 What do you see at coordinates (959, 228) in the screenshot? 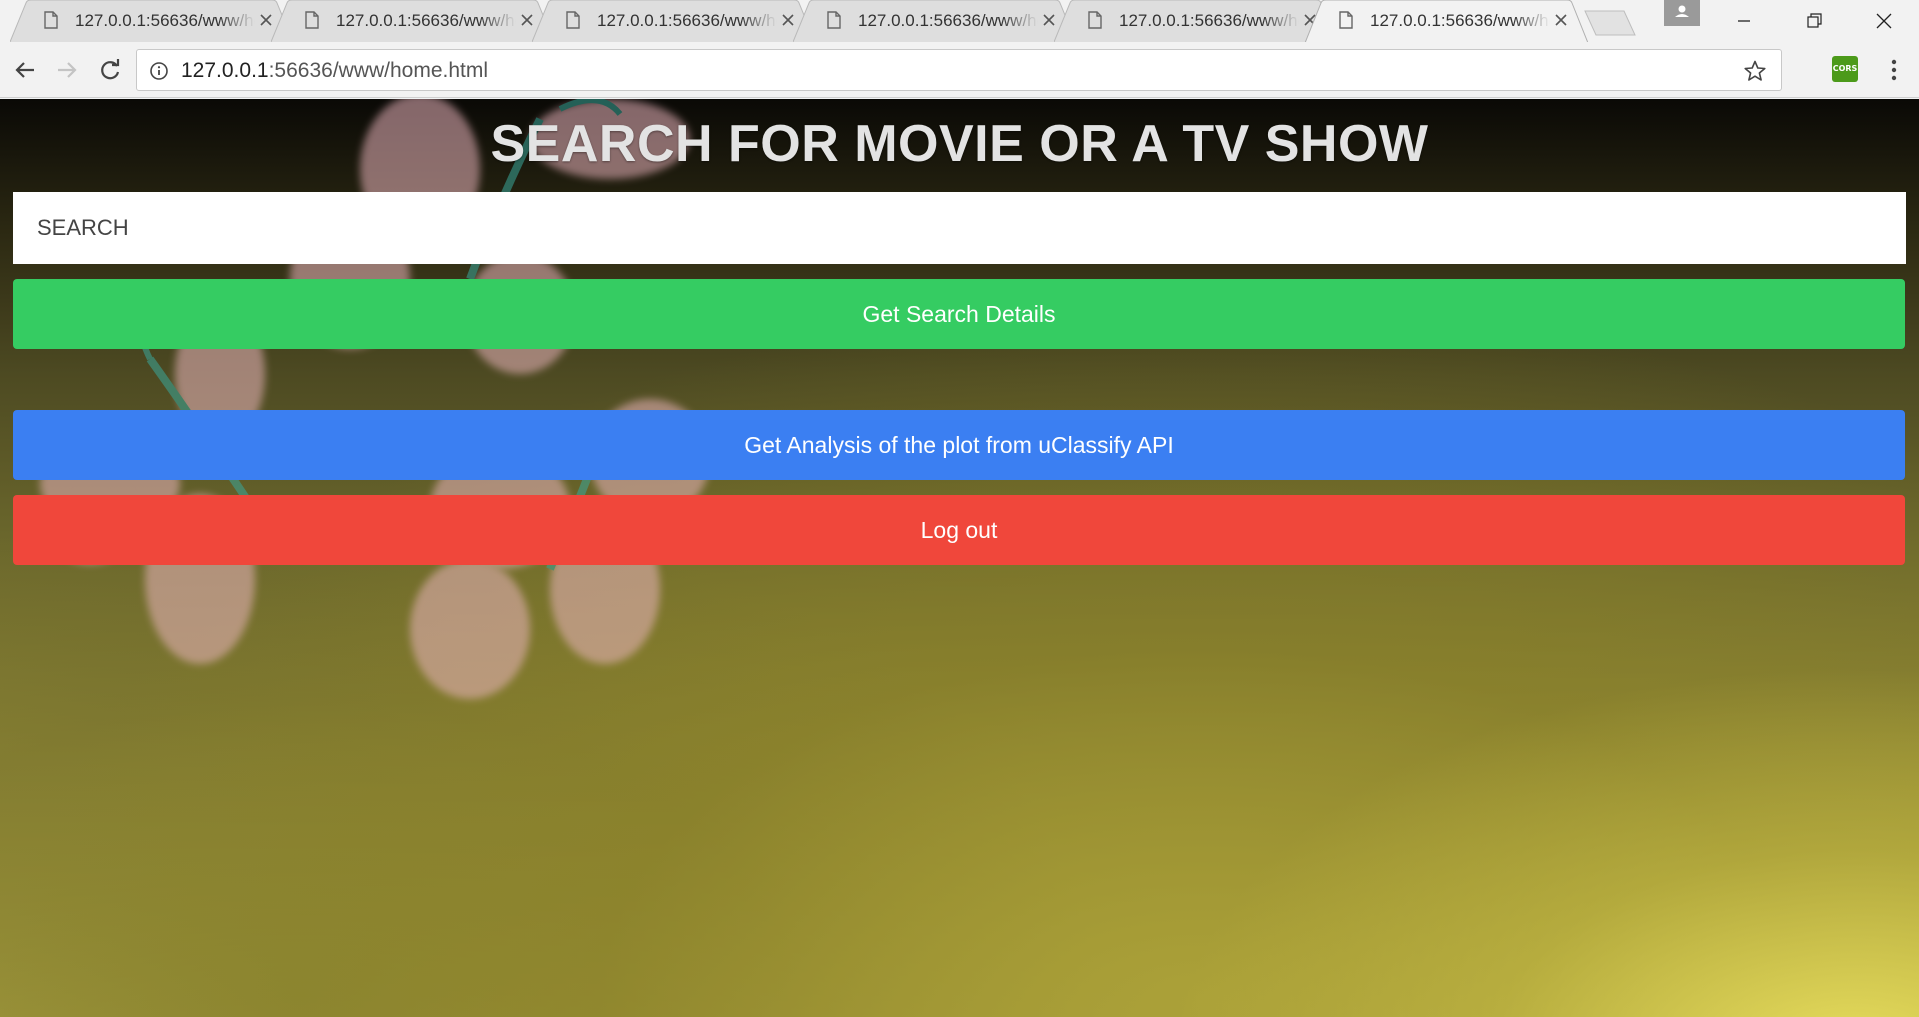
I see `search-input` at bounding box center [959, 228].